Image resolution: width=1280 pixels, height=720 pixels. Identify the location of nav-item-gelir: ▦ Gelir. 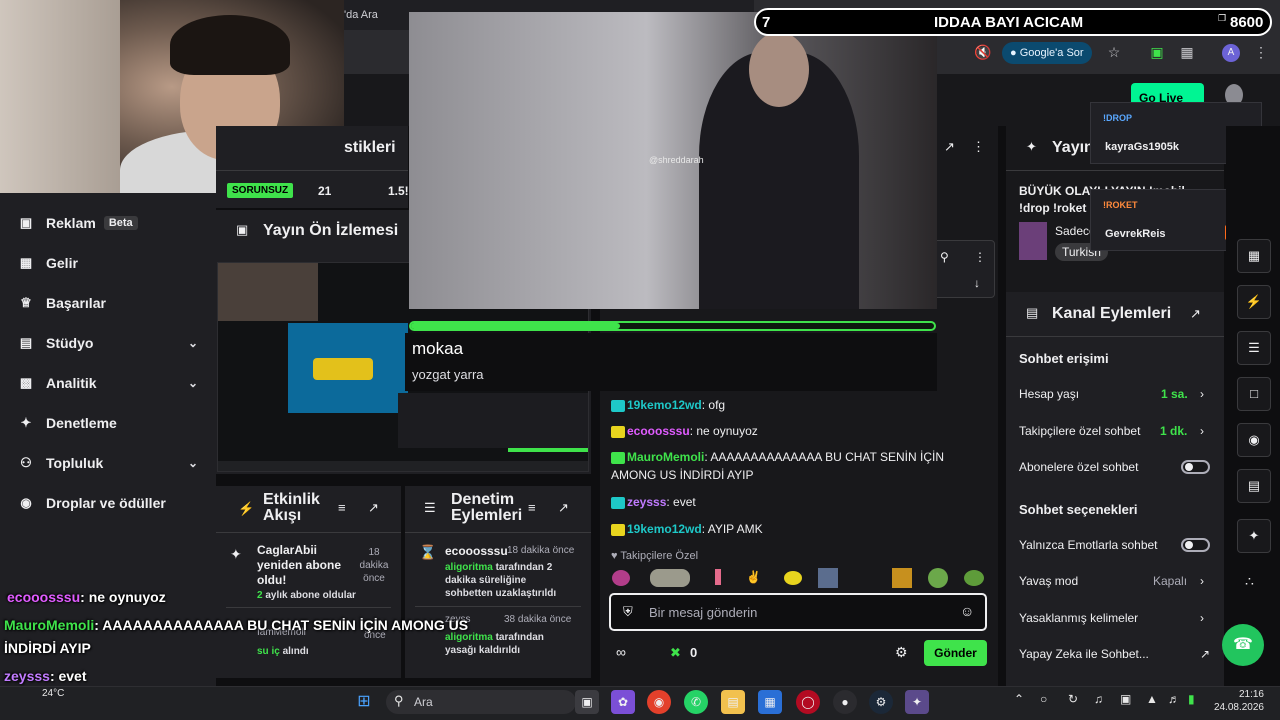
(108, 263).